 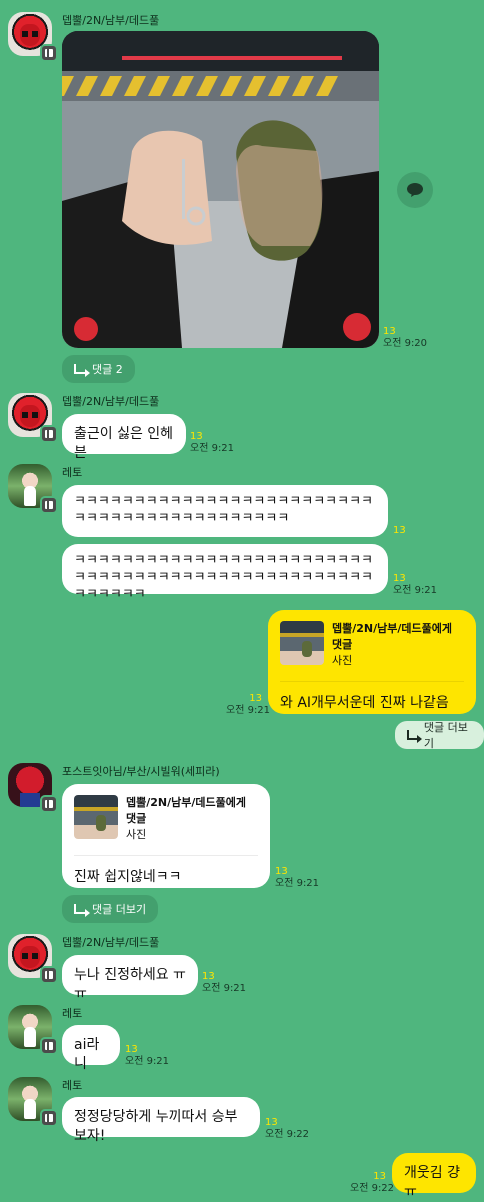 I want to click on message-bubble: 누나 진정하세요 ㅠㅠ, so click(x=130, y=978).